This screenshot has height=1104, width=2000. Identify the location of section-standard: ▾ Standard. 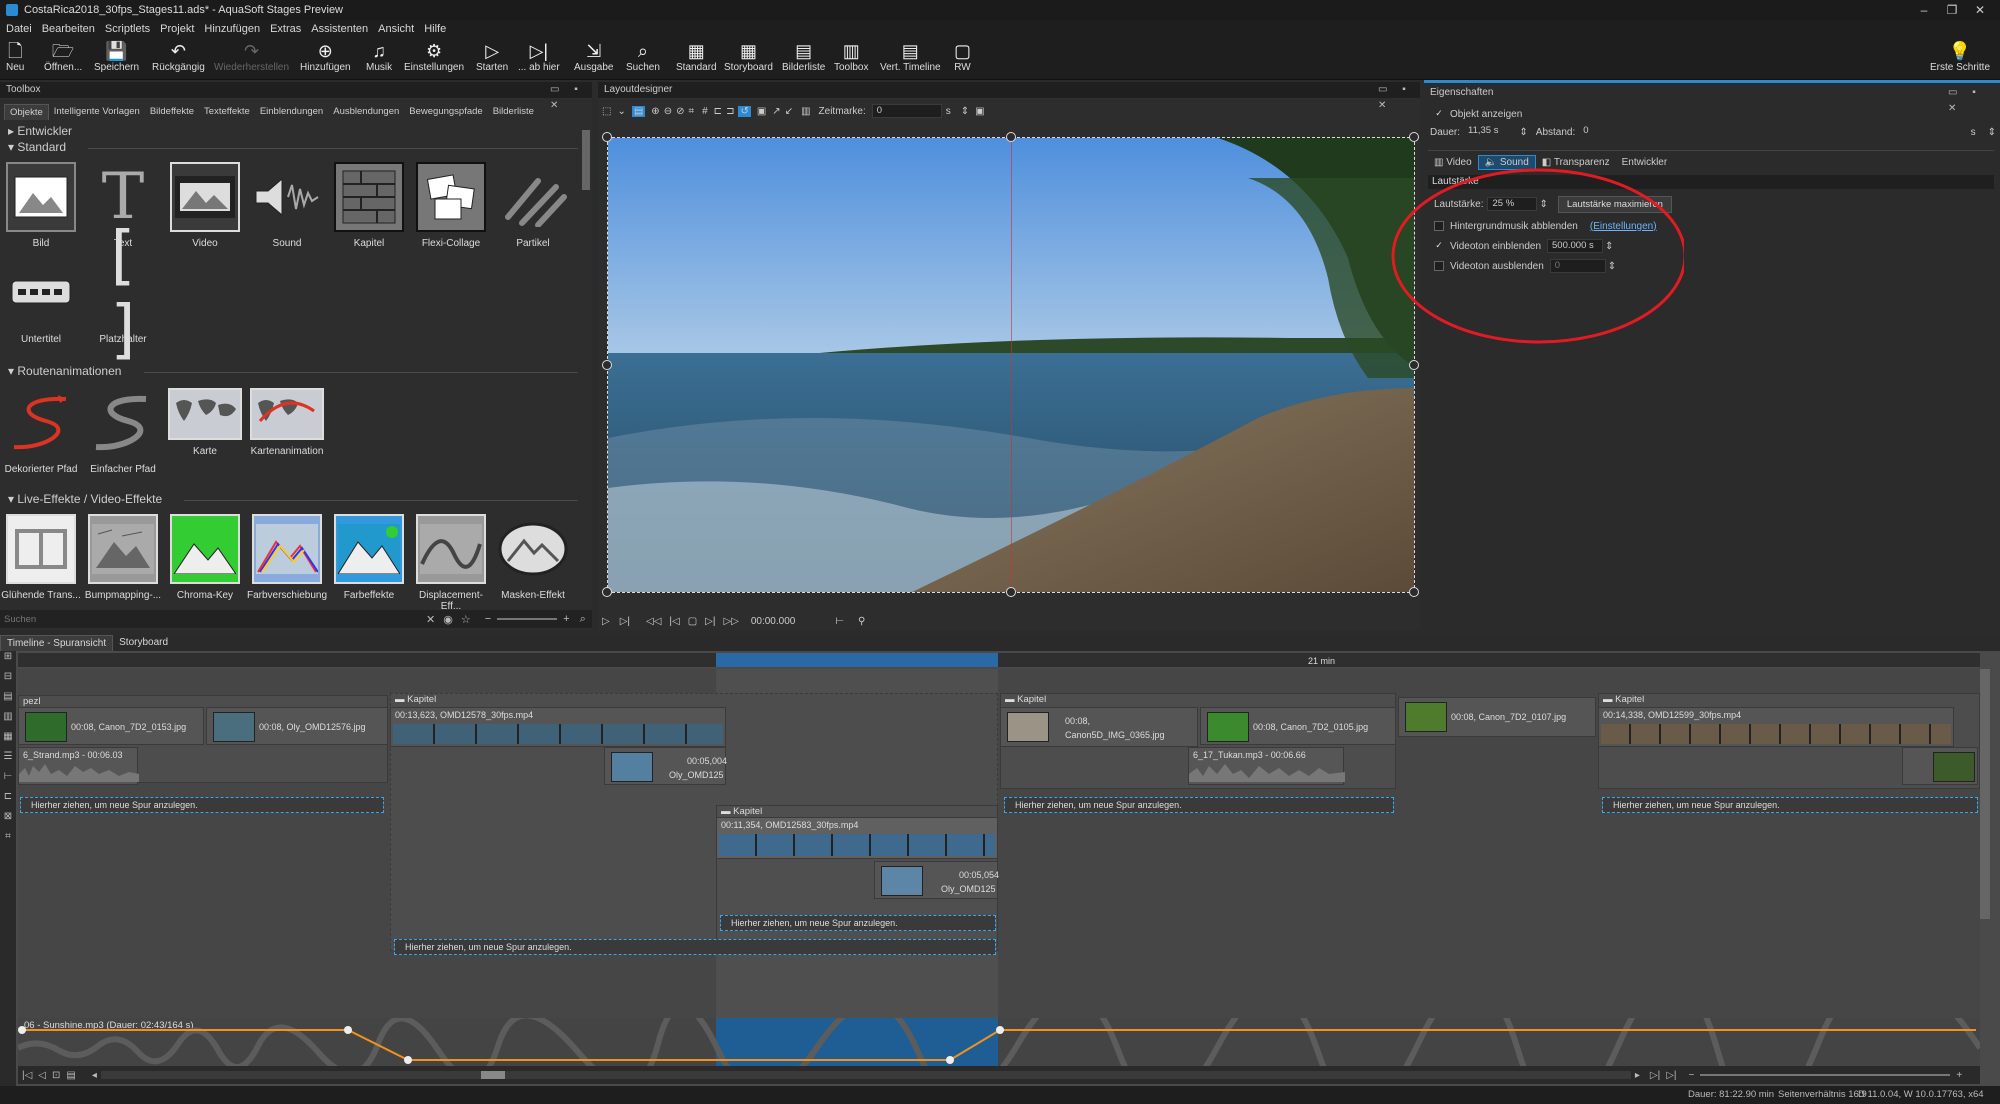
(293, 147).